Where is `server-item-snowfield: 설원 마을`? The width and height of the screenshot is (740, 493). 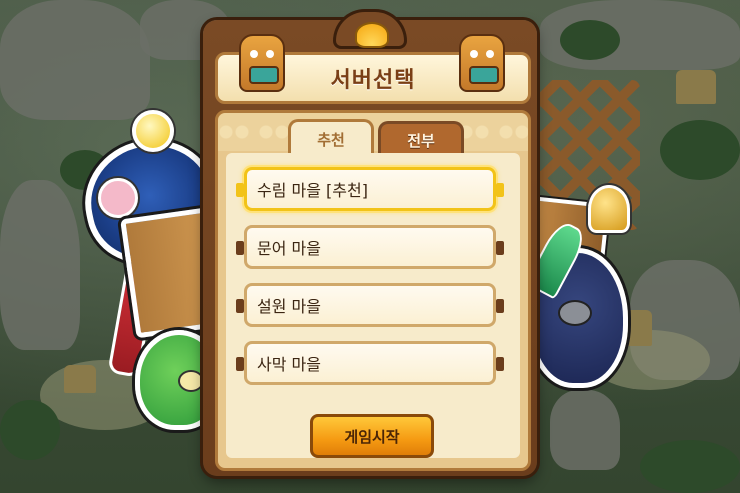
server-item-snowfield: 설원 마을 is located at coordinates (370, 305).